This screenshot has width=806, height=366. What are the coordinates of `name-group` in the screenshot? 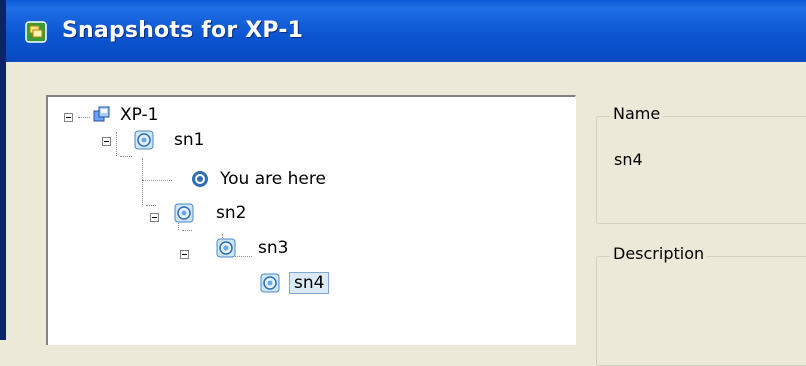 It's located at (701, 170).